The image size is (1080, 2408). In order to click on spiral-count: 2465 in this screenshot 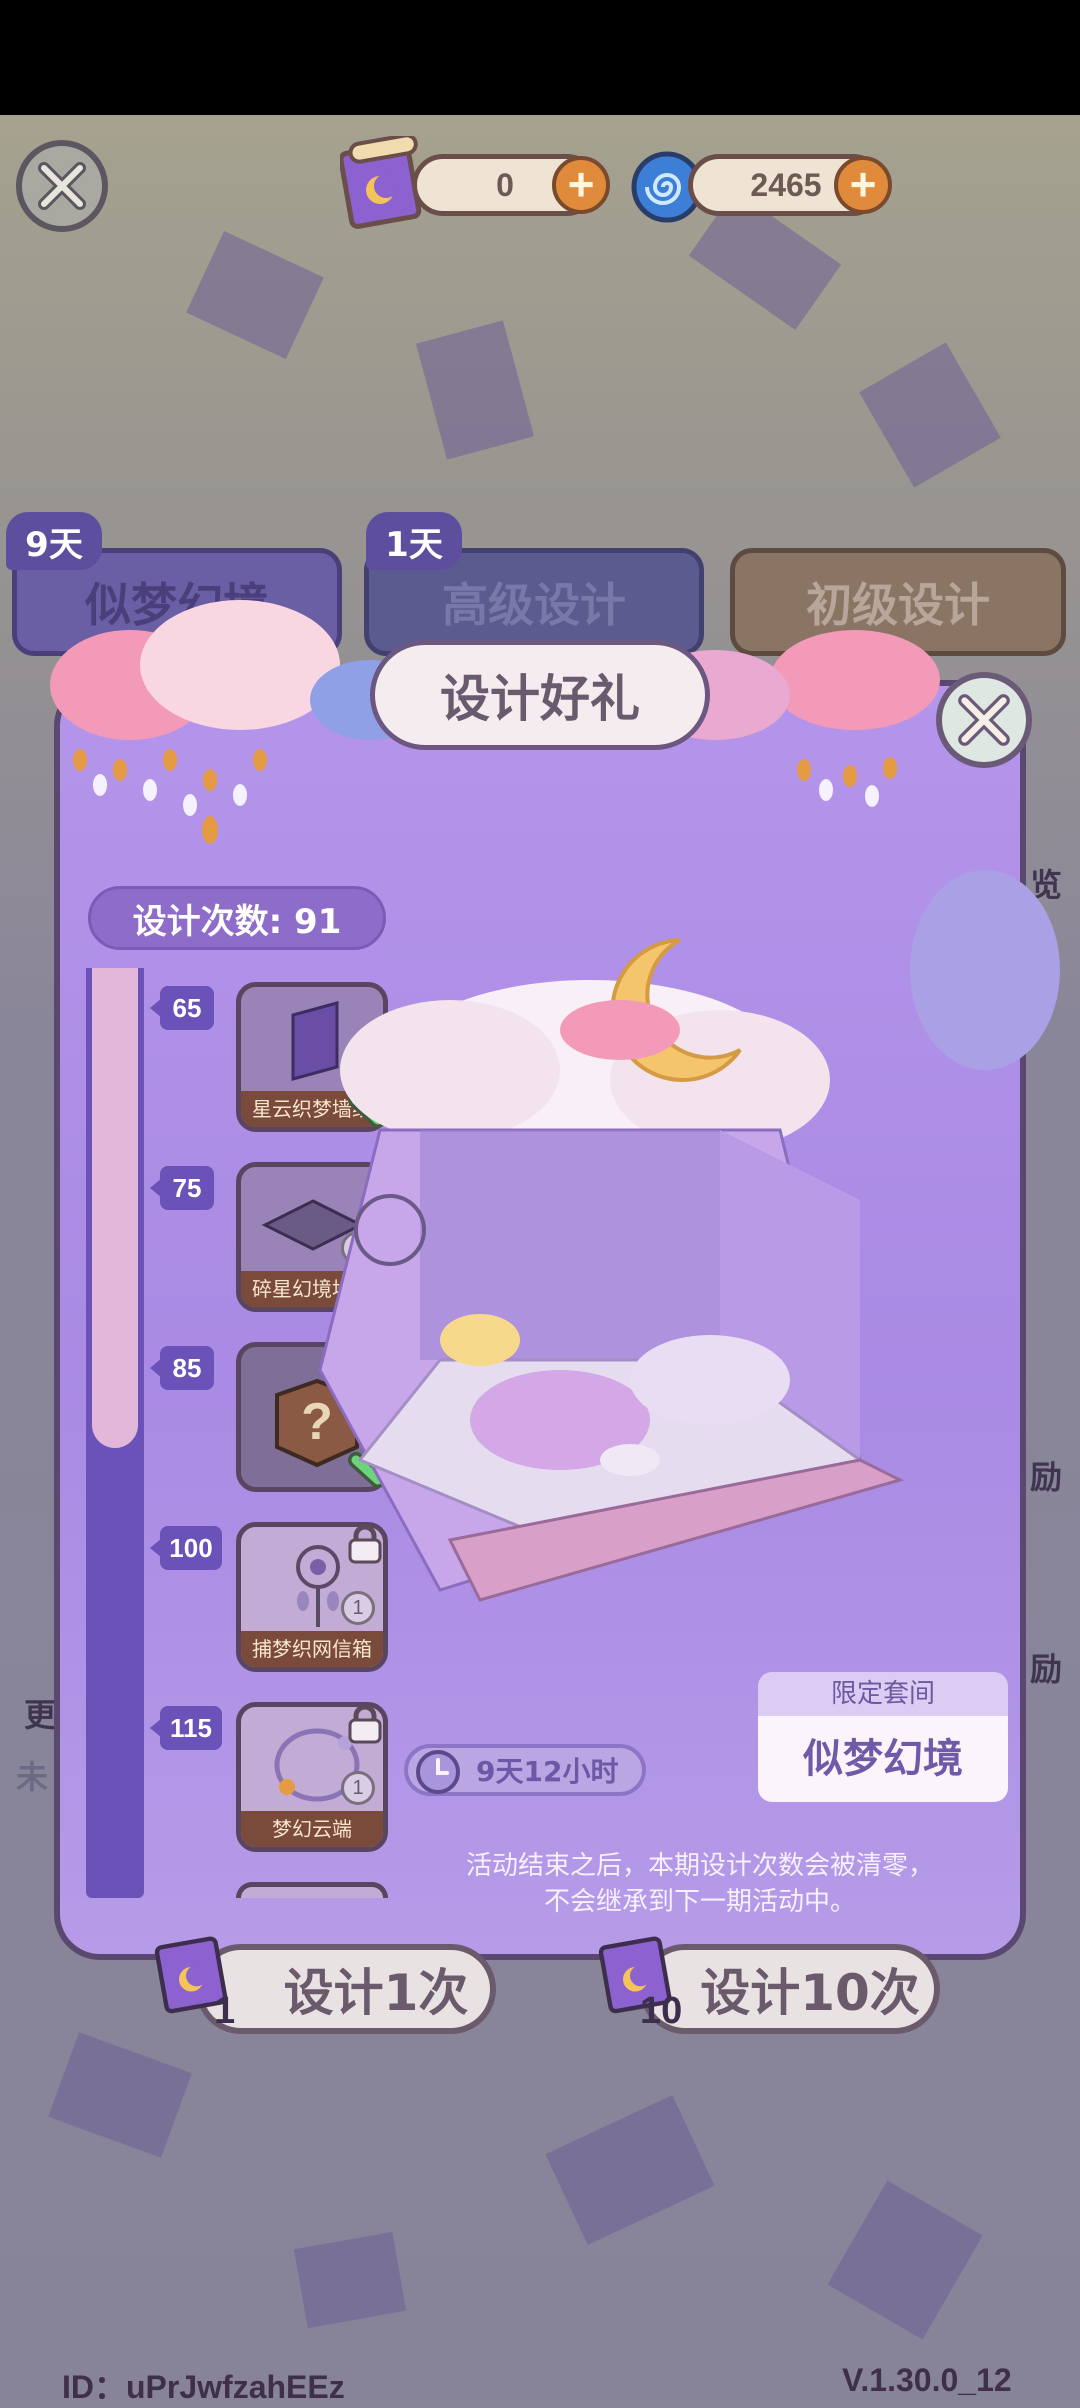, I will do `click(786, 184)`.